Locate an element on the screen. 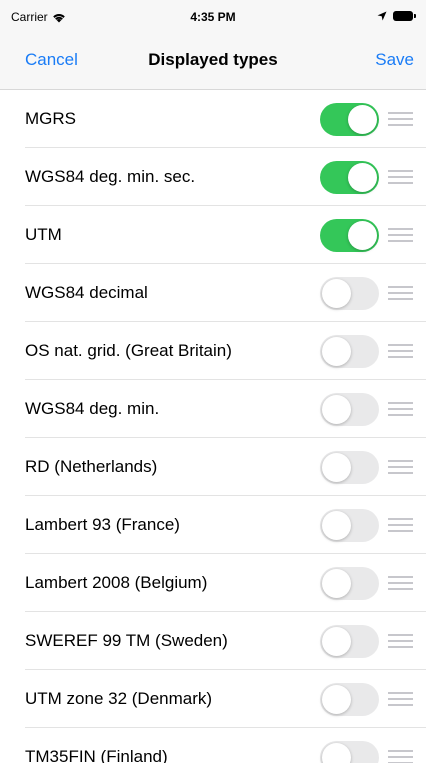 The width and height of the screenshot is (426, 763). list-item-label: UTM is located at coordinates (43, 234).